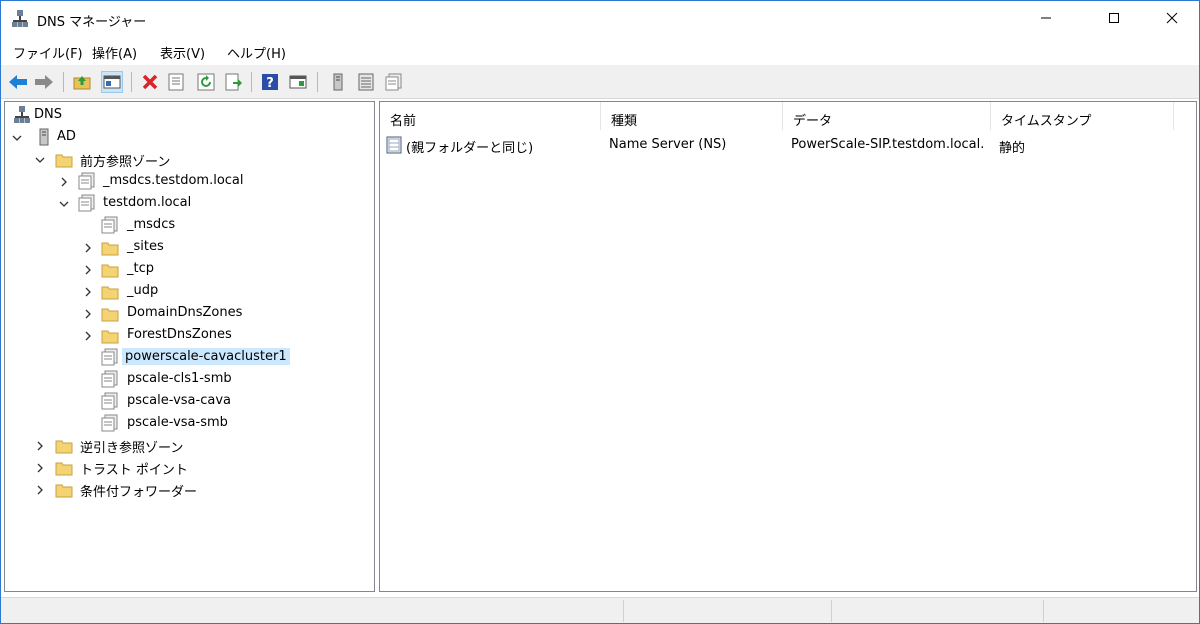 The width and height of the screenshot is (1200, 624). I want to click on tree-item-tcp: _tcp, so click(185, 269).